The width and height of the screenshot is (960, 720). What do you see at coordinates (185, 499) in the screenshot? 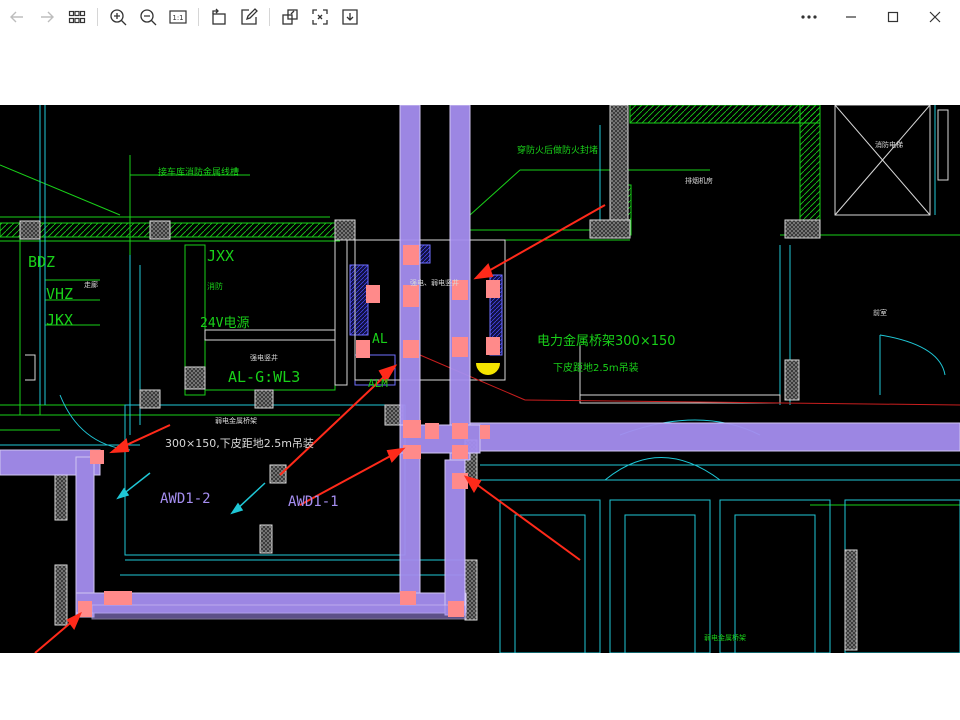
I see `label-awd2: AWD1-2` at bounding box center [185, 499].